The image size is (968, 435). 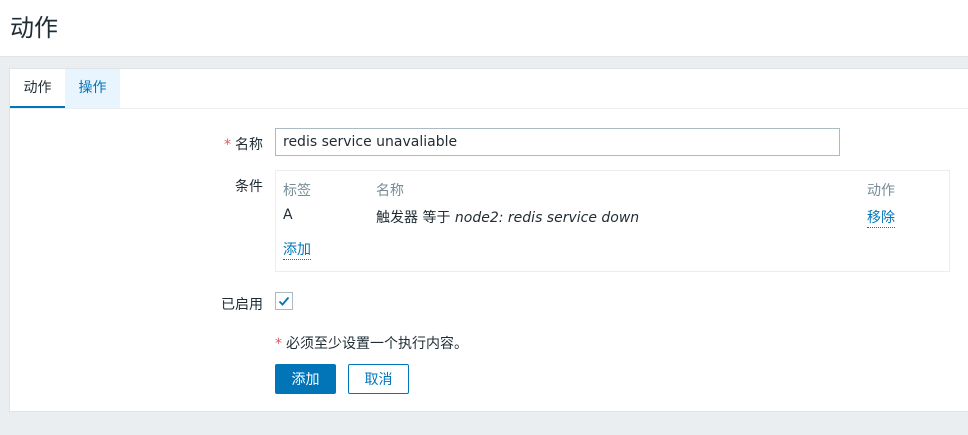 I want to click on note-required-mark: *, so click(x=278, y=344).